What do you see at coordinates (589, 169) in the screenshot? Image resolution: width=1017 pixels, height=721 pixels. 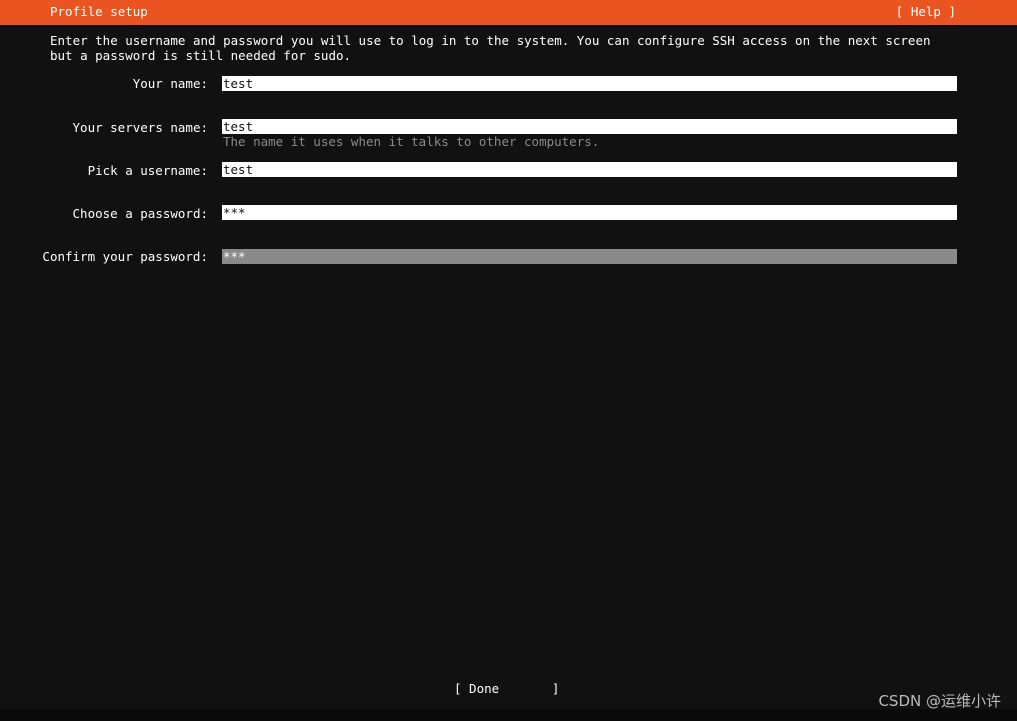 I see `username-input` at bounding box center [589, 169].